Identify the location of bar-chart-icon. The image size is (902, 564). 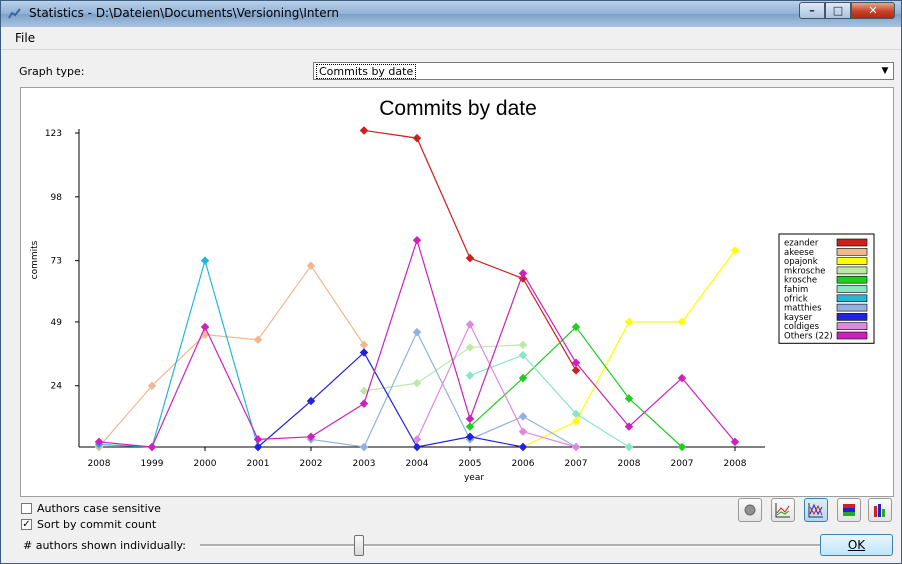
(879, 510).